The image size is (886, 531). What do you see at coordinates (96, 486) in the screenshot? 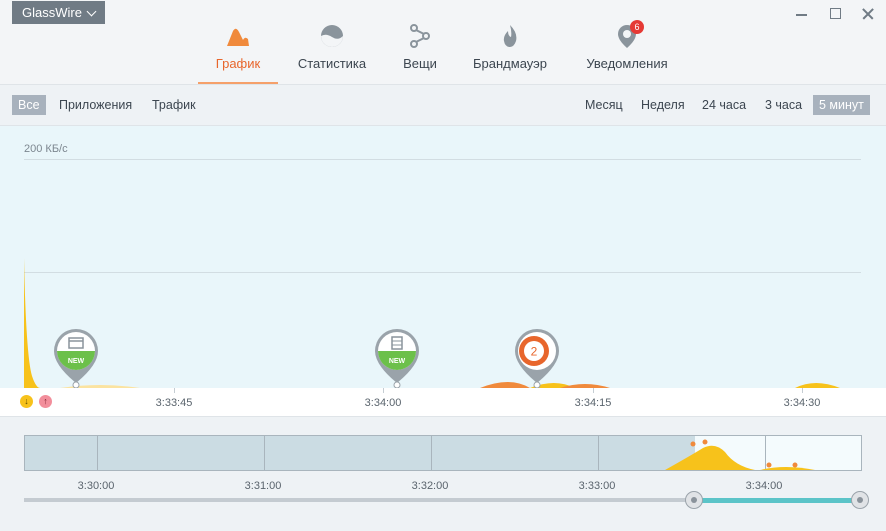
I see `overview-time-label: 3:30:00` at bounding box center [96, 486].